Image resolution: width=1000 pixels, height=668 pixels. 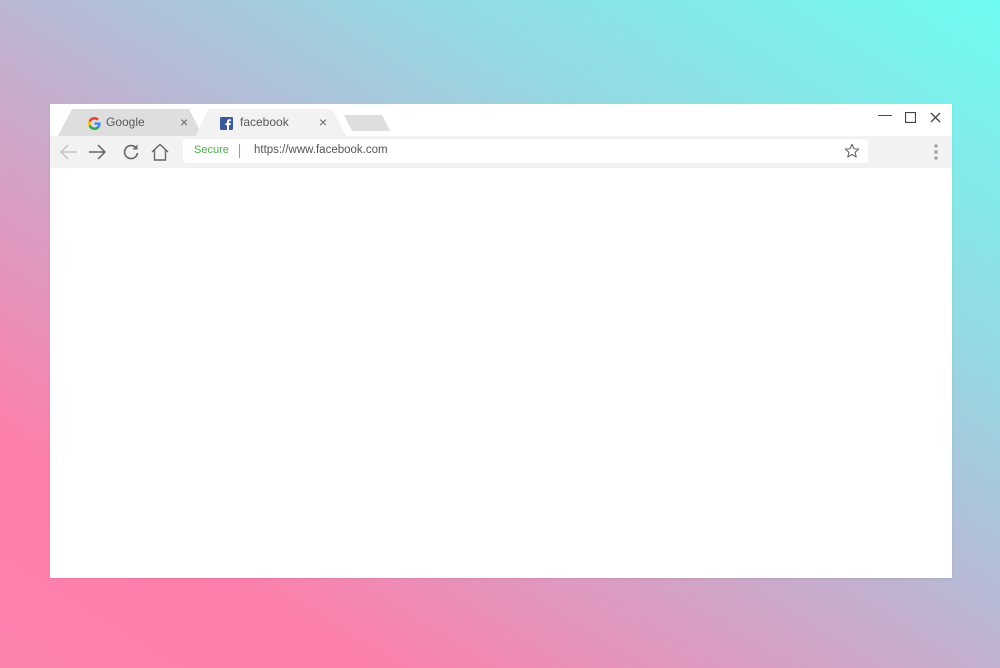 What do you see at coordinates (910, 117) in the screenshot?
I see `maximize-button` at bounding box center [910, 117].